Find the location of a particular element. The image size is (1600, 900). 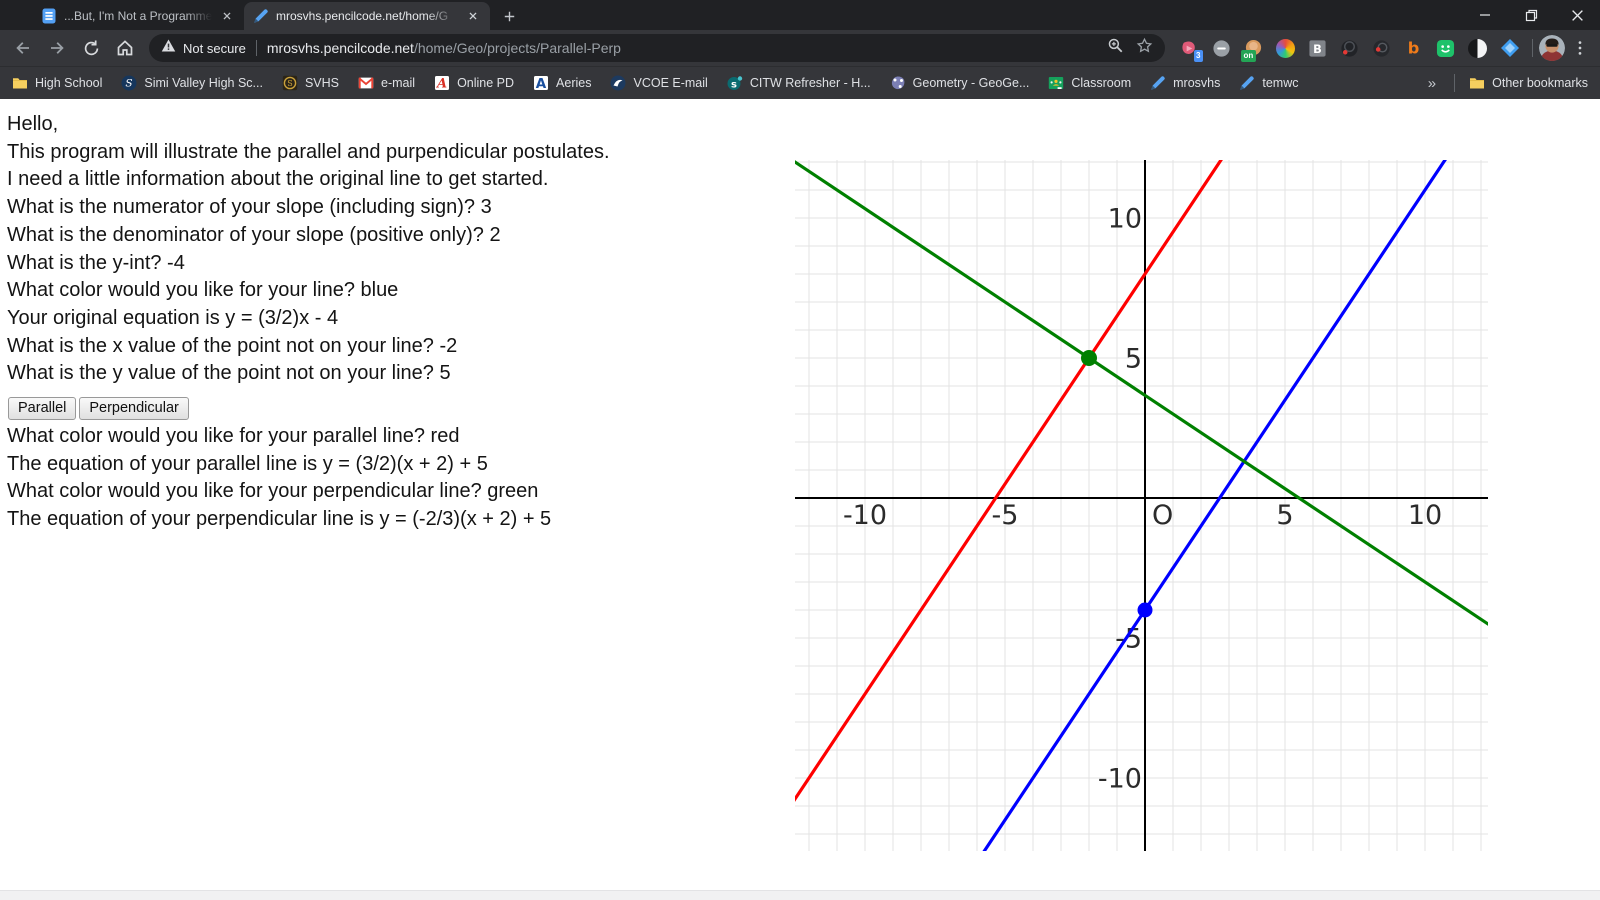

bookmark-classroom: Classroom is located at coordinates (1089, 83).